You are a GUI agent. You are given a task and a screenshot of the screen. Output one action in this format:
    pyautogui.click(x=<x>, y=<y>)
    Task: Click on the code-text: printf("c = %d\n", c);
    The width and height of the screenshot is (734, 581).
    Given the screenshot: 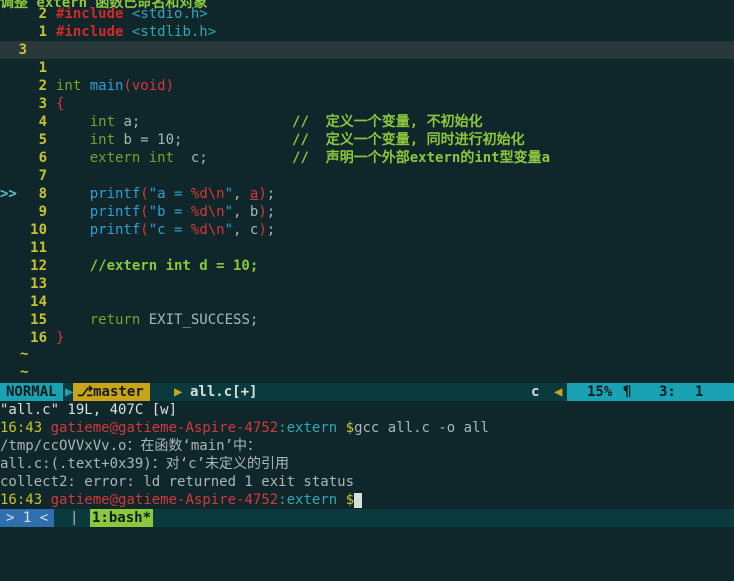 What is the action you would take?
    pyautogui.click(x=182, y=230)
    